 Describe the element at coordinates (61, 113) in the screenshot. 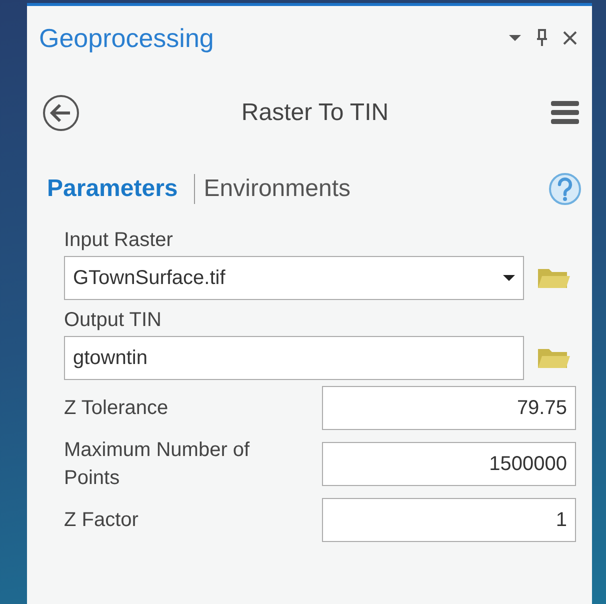

I see `back-icon` at that location.